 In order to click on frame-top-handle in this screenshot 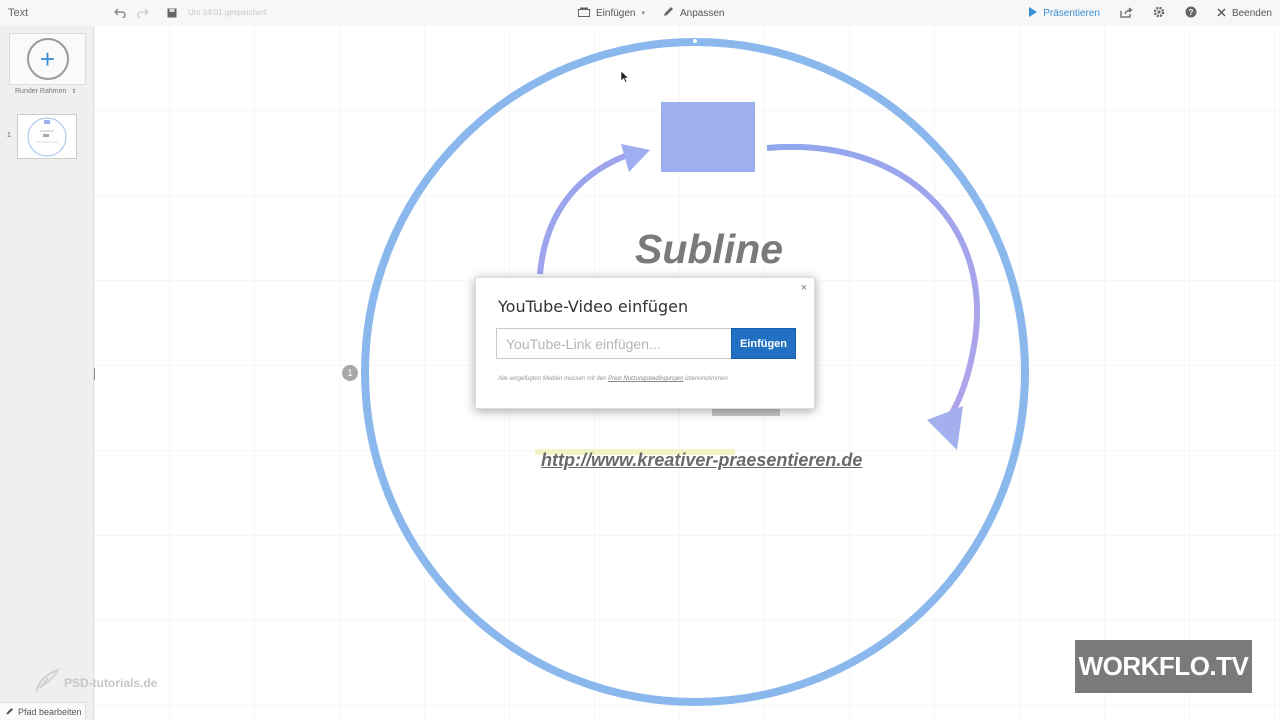, I will do `click(695, 41)`.